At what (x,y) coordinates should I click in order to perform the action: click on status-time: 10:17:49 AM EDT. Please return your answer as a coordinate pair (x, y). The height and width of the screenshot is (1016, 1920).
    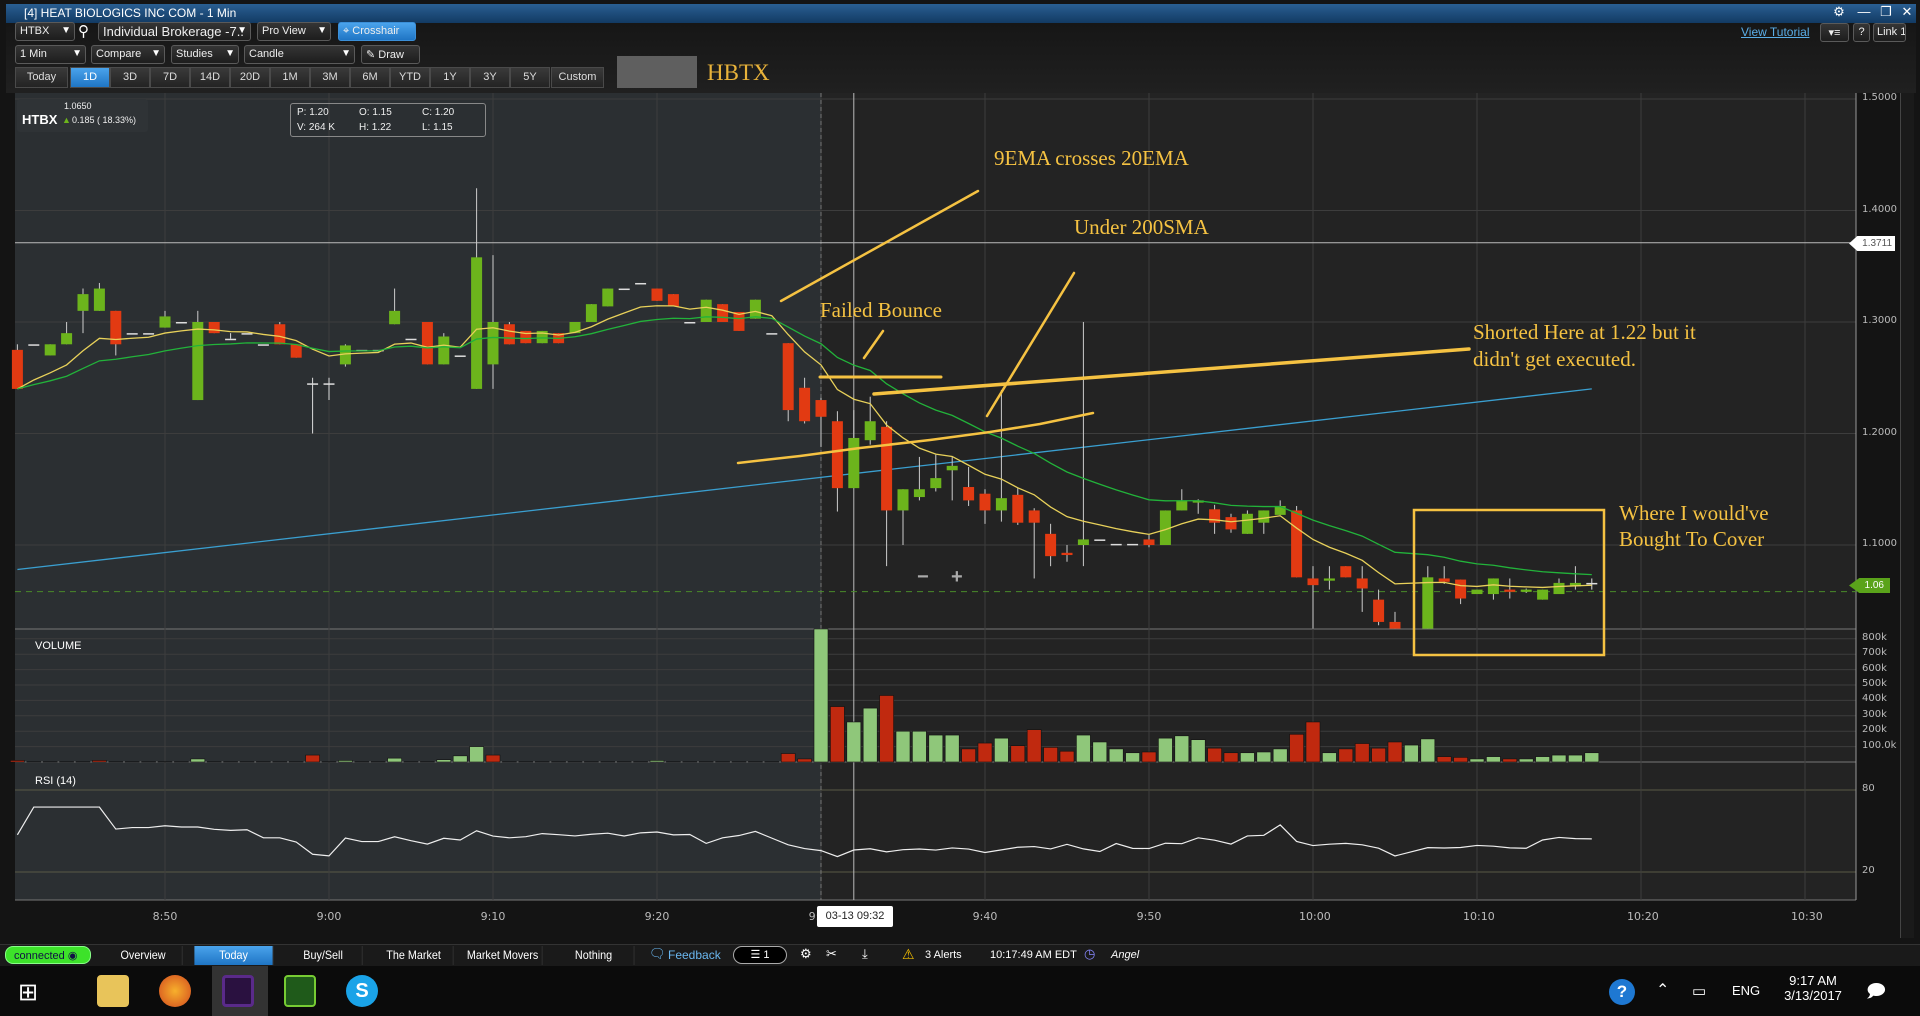
    Looking at the image, I should click on (1033, 955).